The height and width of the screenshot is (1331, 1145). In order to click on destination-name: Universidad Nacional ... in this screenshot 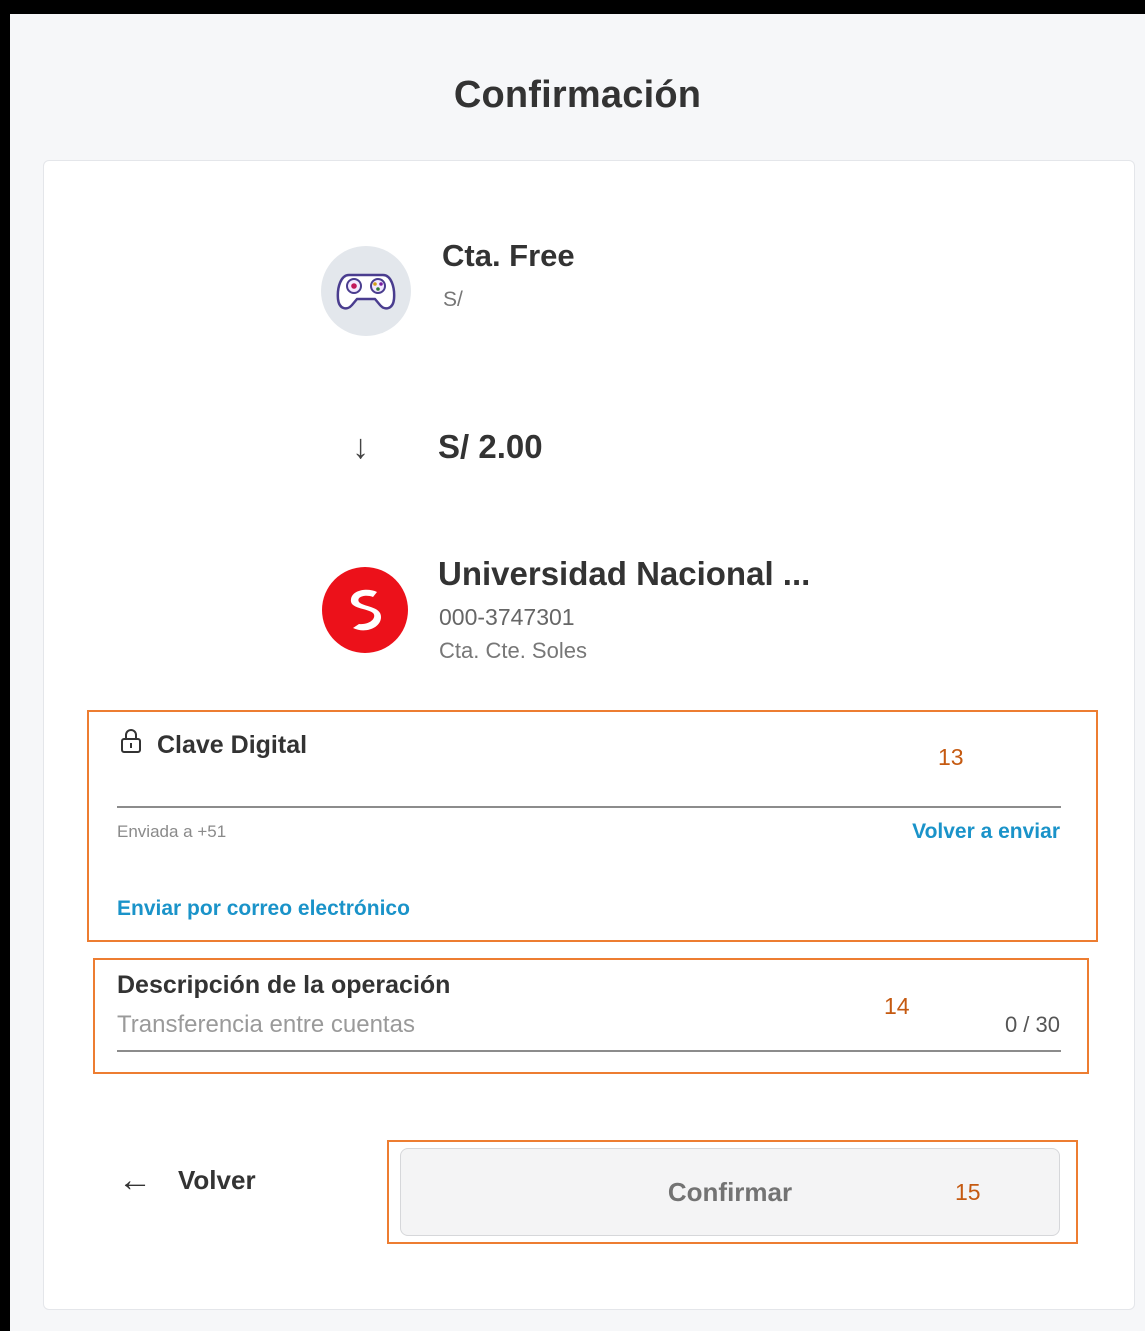, I will do `click(624, 573)`.